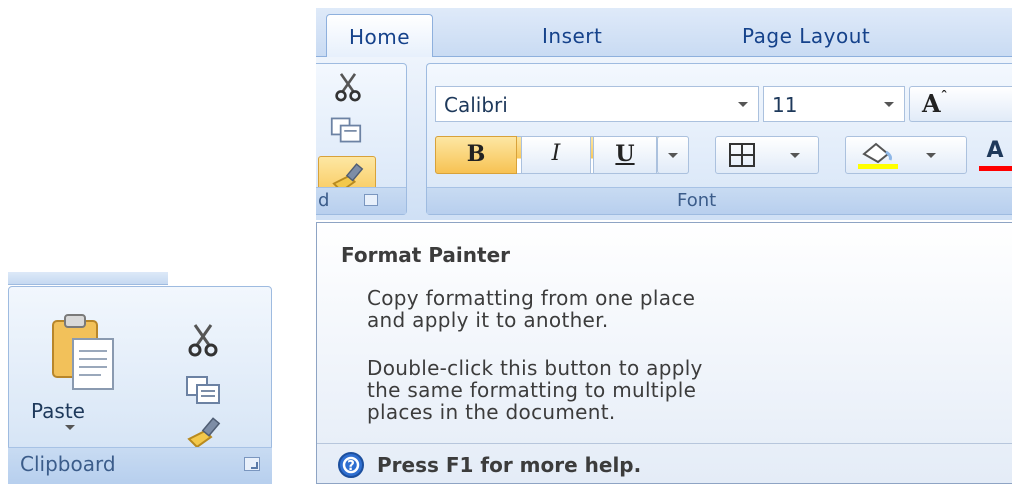 The height and width of the screenshot is (484, 1012). Describe the element at coordinates (361, 200) in the screenshot. I see `clipboard-slice-footer: d` at that location.